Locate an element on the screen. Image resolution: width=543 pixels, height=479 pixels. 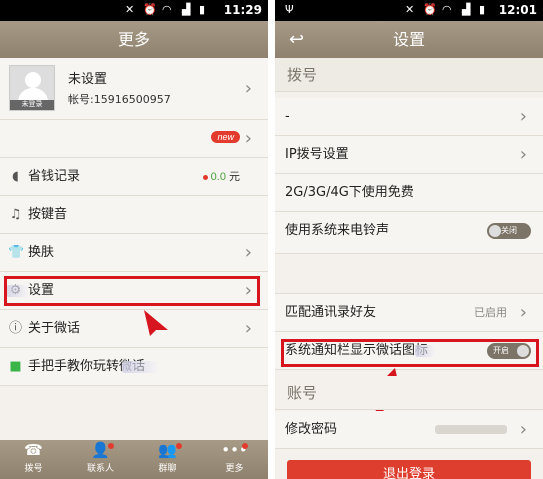
piggy-bank-icon: ◖ is located at coordinates (15, 176).